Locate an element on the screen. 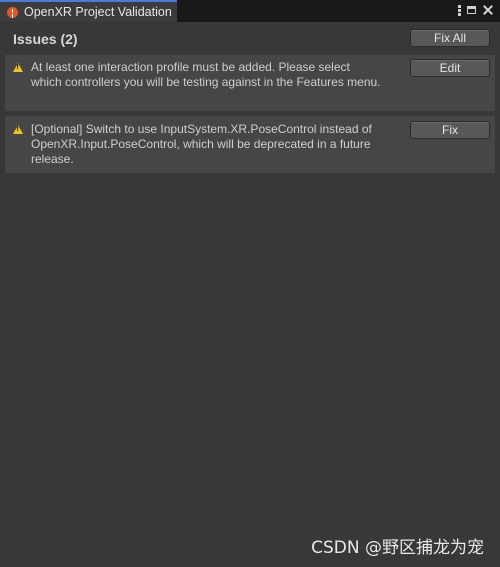  error-circle-icon is located at coordinates (12, 12).